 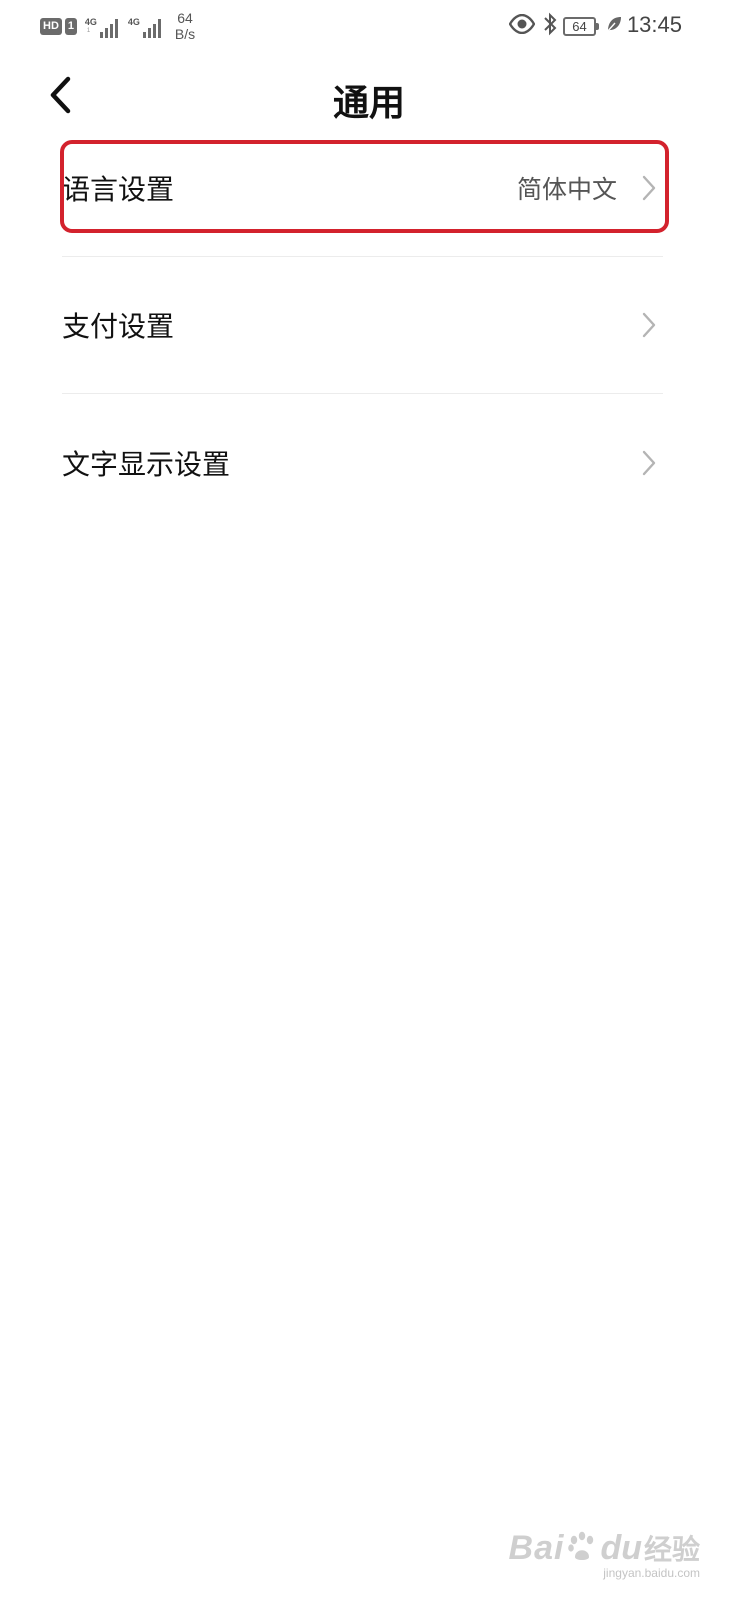 I want to click on bluetooth-icon, so click(x=550, y=26).